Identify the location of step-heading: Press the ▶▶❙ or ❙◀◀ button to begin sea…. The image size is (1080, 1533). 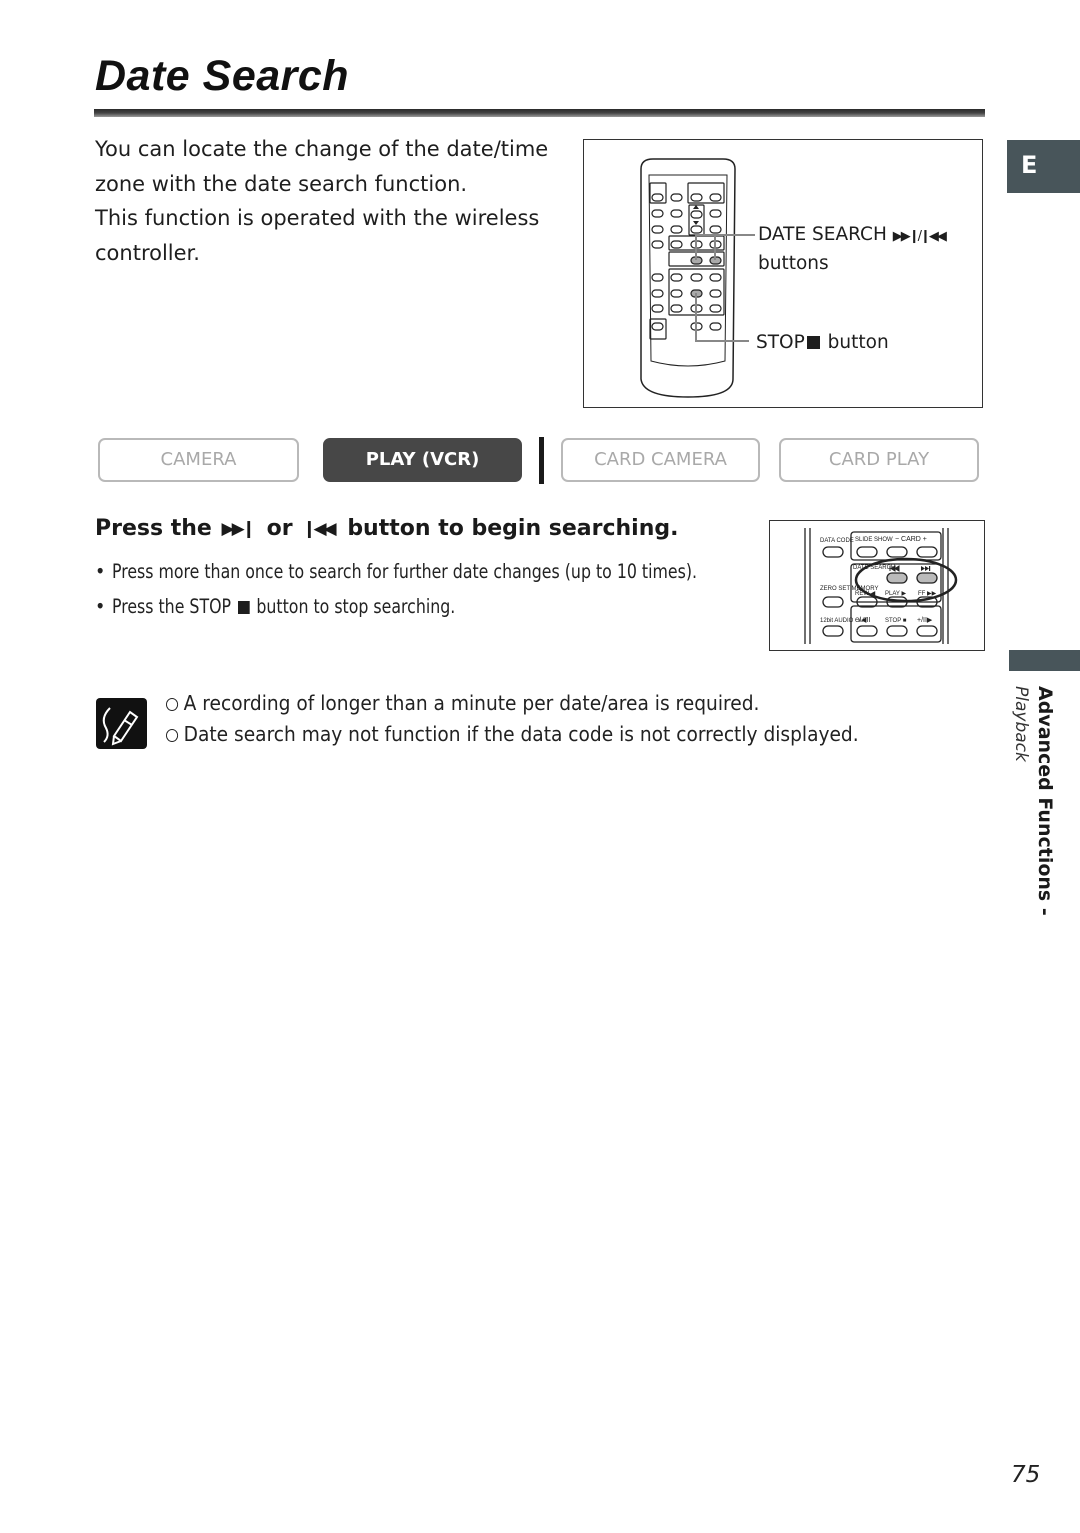
(386, 528).